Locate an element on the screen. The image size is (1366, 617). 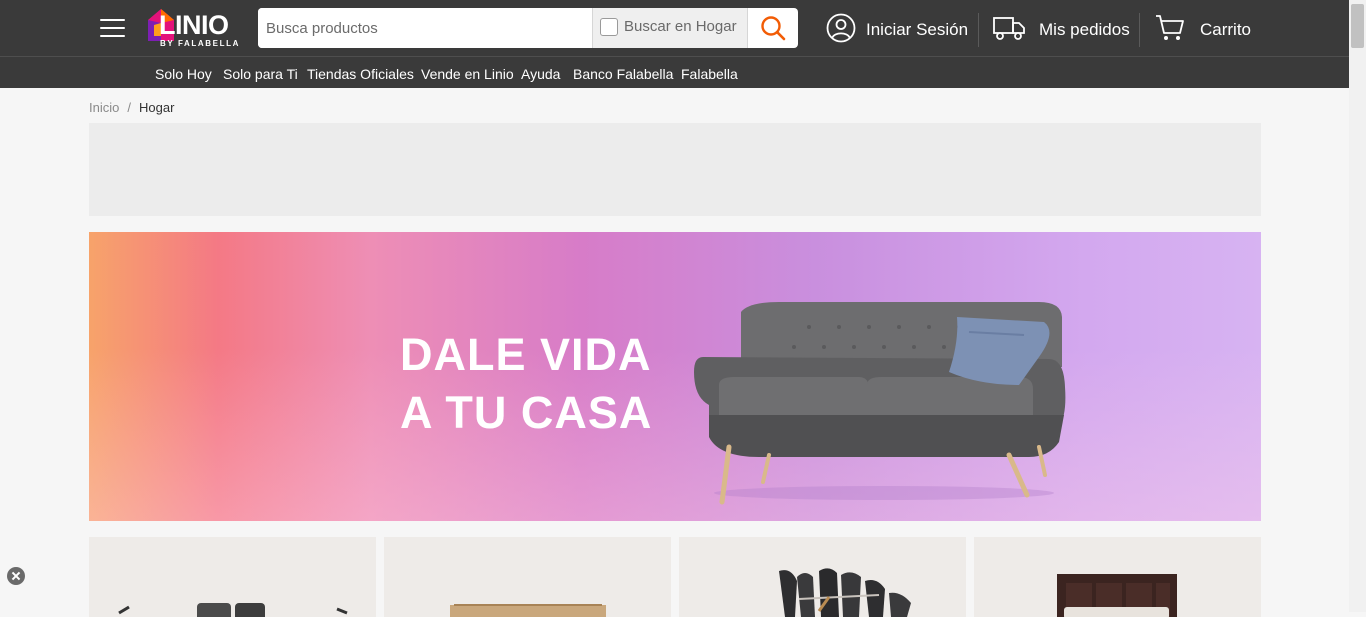
close-icon is located at coordinates (16, 576).